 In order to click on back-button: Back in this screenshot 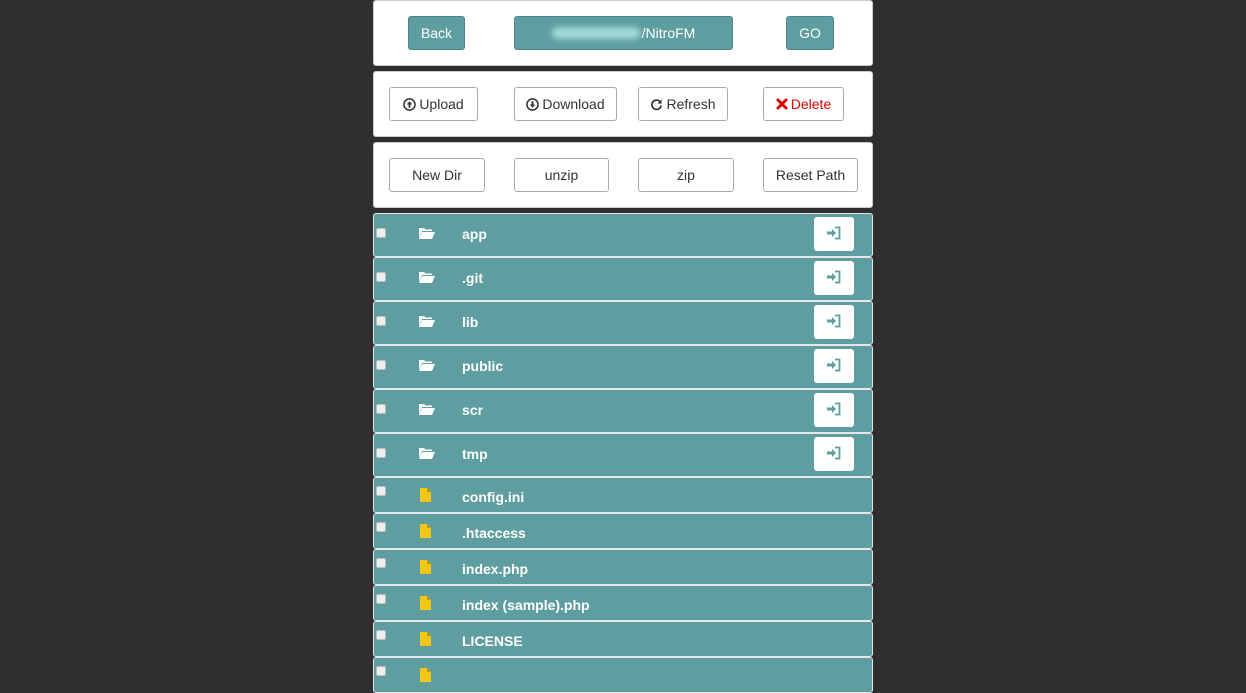, I will do `click(436, 33)`.